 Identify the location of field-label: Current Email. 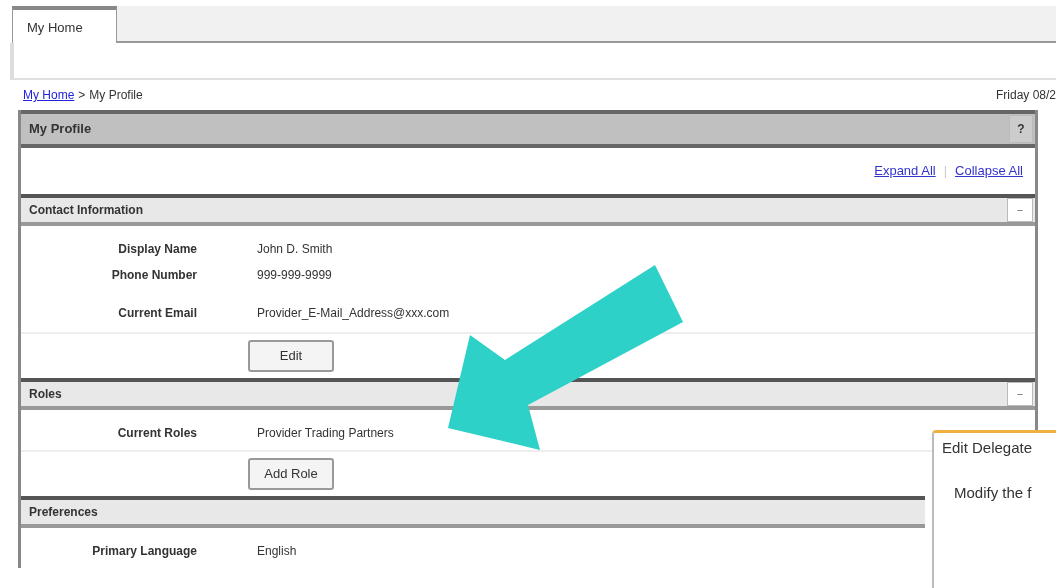
(157, 313).